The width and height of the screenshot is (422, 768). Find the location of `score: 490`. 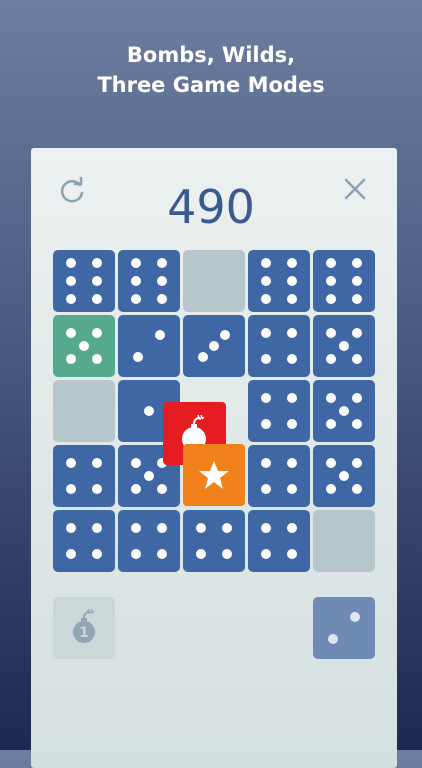

score: 490 is located at coordinates (211, 207).